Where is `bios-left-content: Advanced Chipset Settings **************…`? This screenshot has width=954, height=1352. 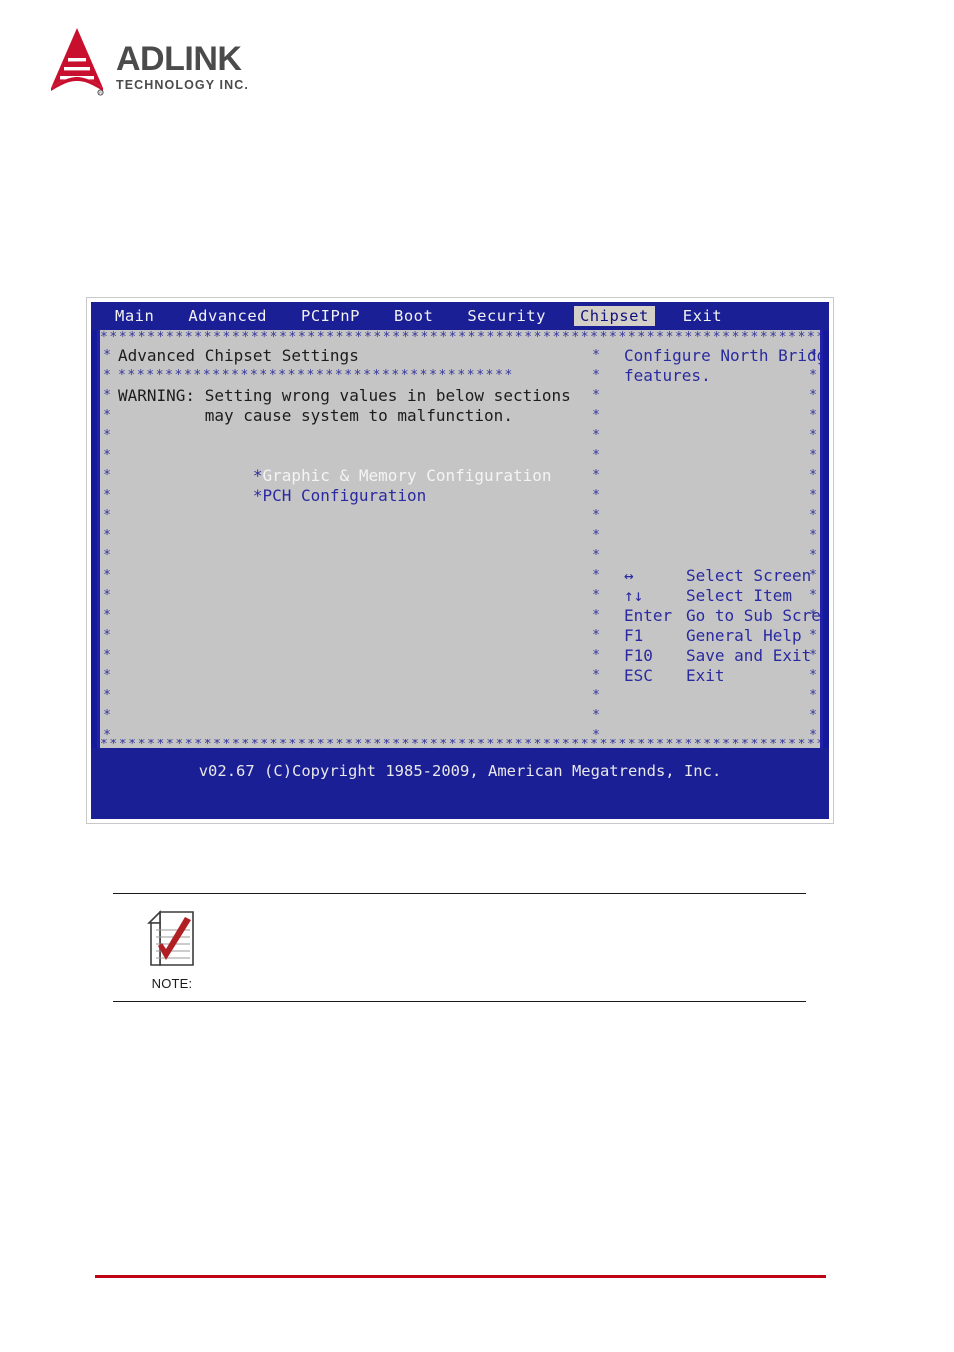
bios-left-content: Advanced Chipset Settings **************… is located at coordinates (351, 425).